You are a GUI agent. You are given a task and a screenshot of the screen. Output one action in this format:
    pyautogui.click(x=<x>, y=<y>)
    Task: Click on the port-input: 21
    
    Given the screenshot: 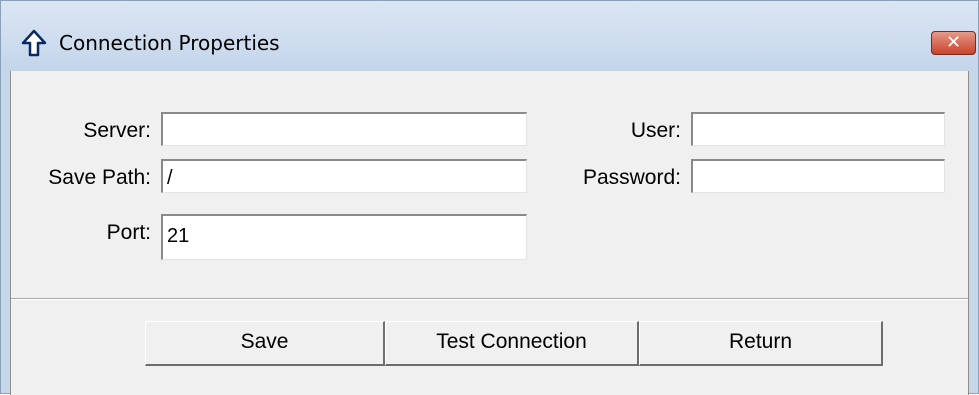 What is the action you would take?
    pyautogui.click(x=344, y=237)
    